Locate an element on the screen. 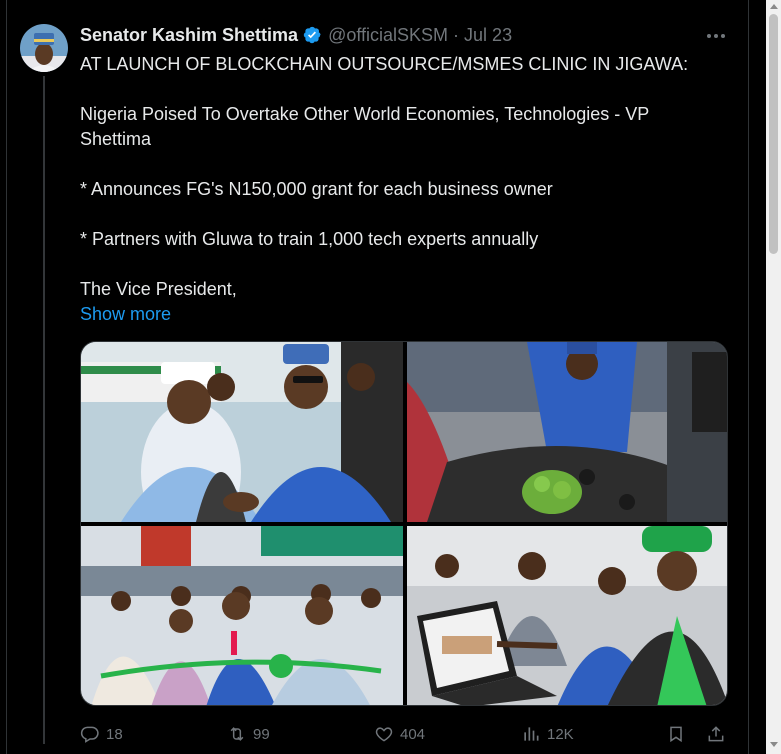  tweet-actions: 18 99 404 12K is located at coordinates (410, 734).